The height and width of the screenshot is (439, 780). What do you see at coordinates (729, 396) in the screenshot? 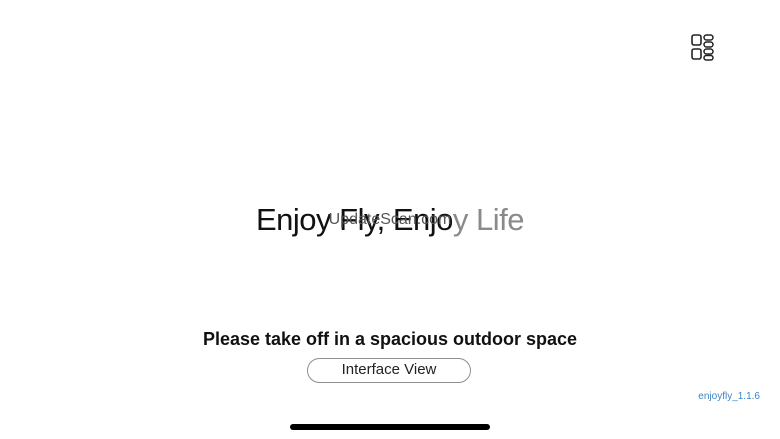
I see `version-label: enjoyfly_1.1.6` at bounding box center [729, 396].